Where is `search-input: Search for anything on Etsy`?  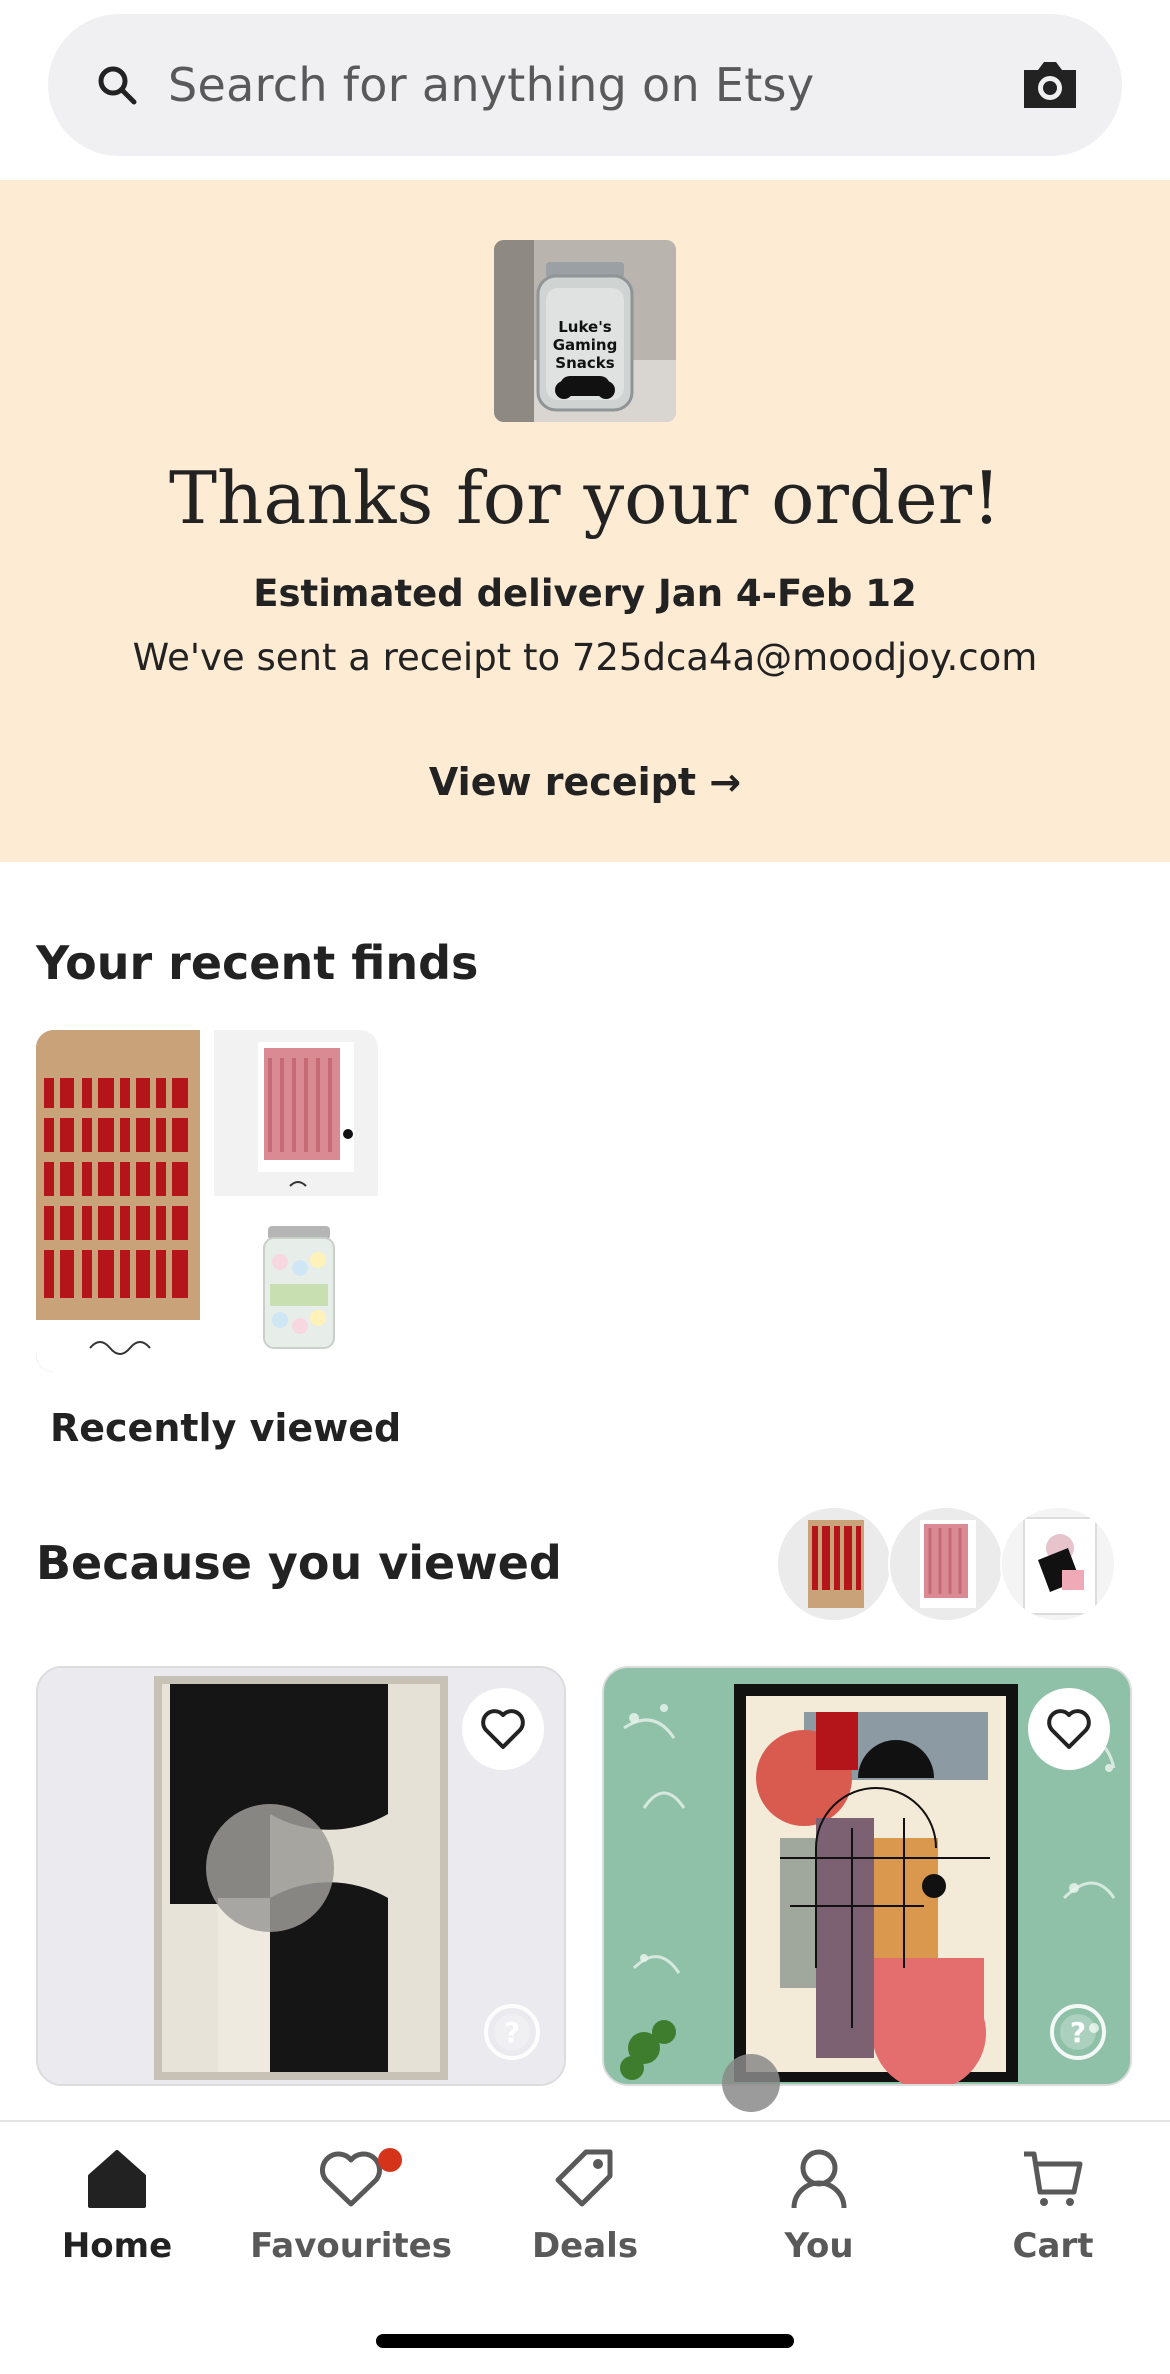
search-input: Search for anything on Etsy is located at coordinates (491, 85).